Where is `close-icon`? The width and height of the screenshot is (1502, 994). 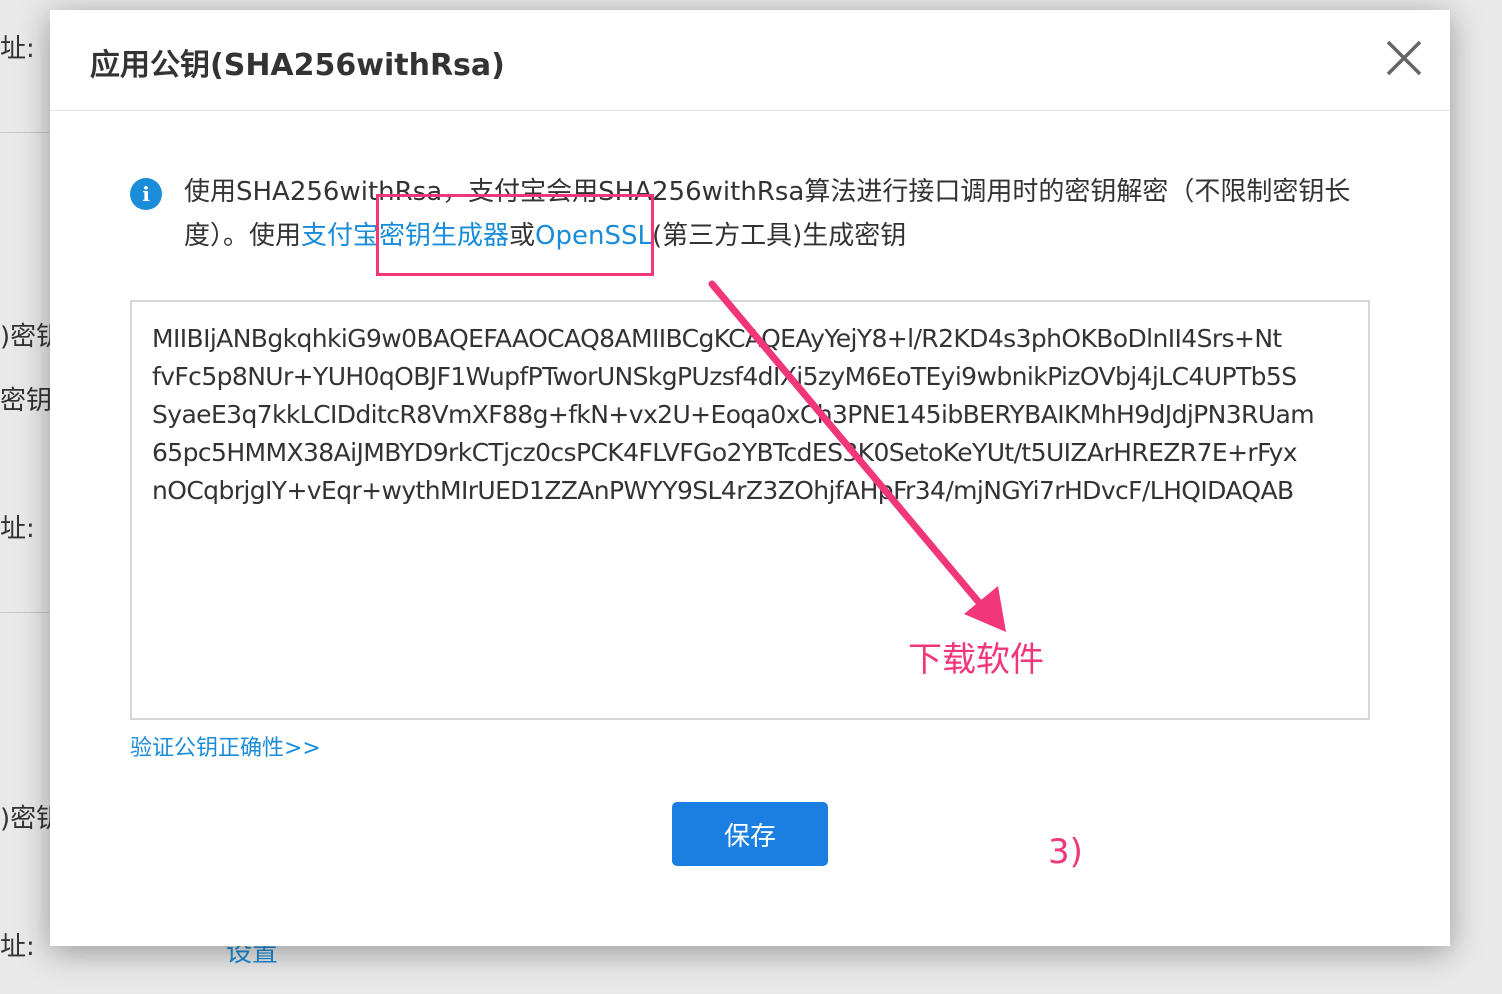
close-icon is located at coordinates (1404, 58).